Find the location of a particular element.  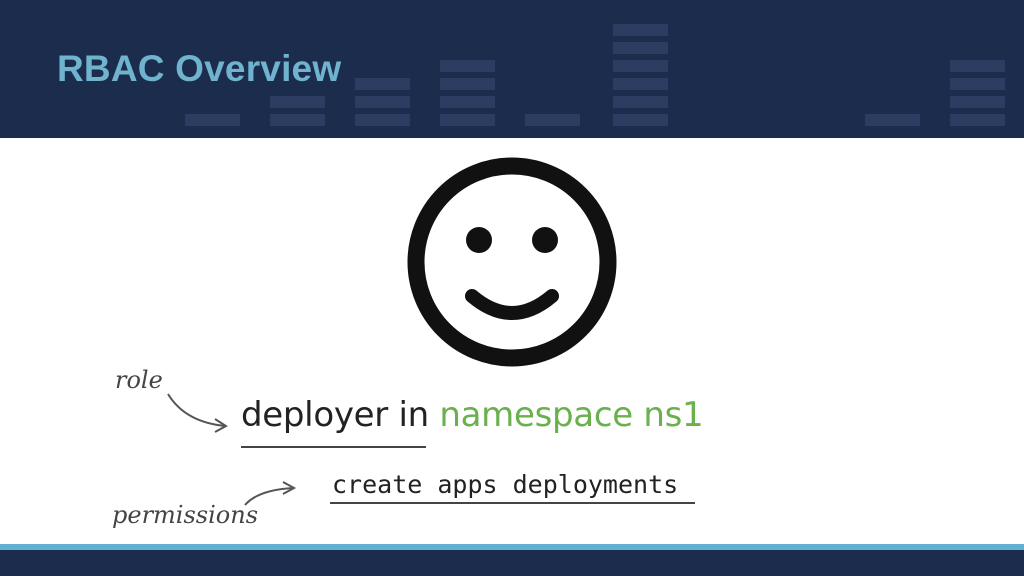

permissions-arrow-icon is located at coordinates (269, 496).